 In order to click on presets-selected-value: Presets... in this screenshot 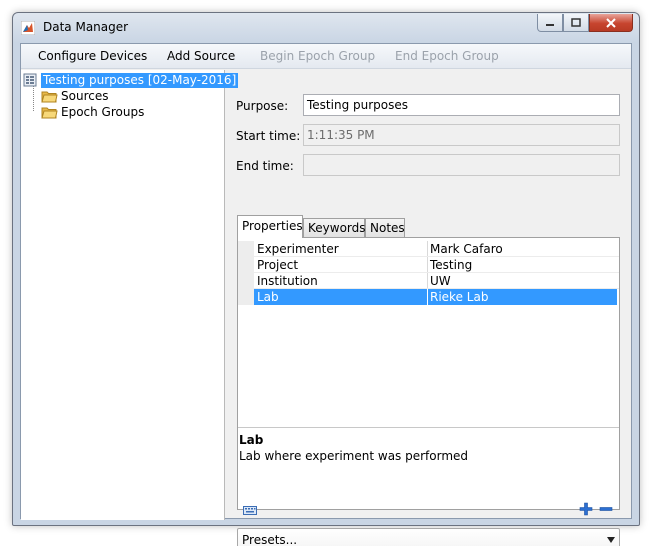, I will do `click(270, 539)`.